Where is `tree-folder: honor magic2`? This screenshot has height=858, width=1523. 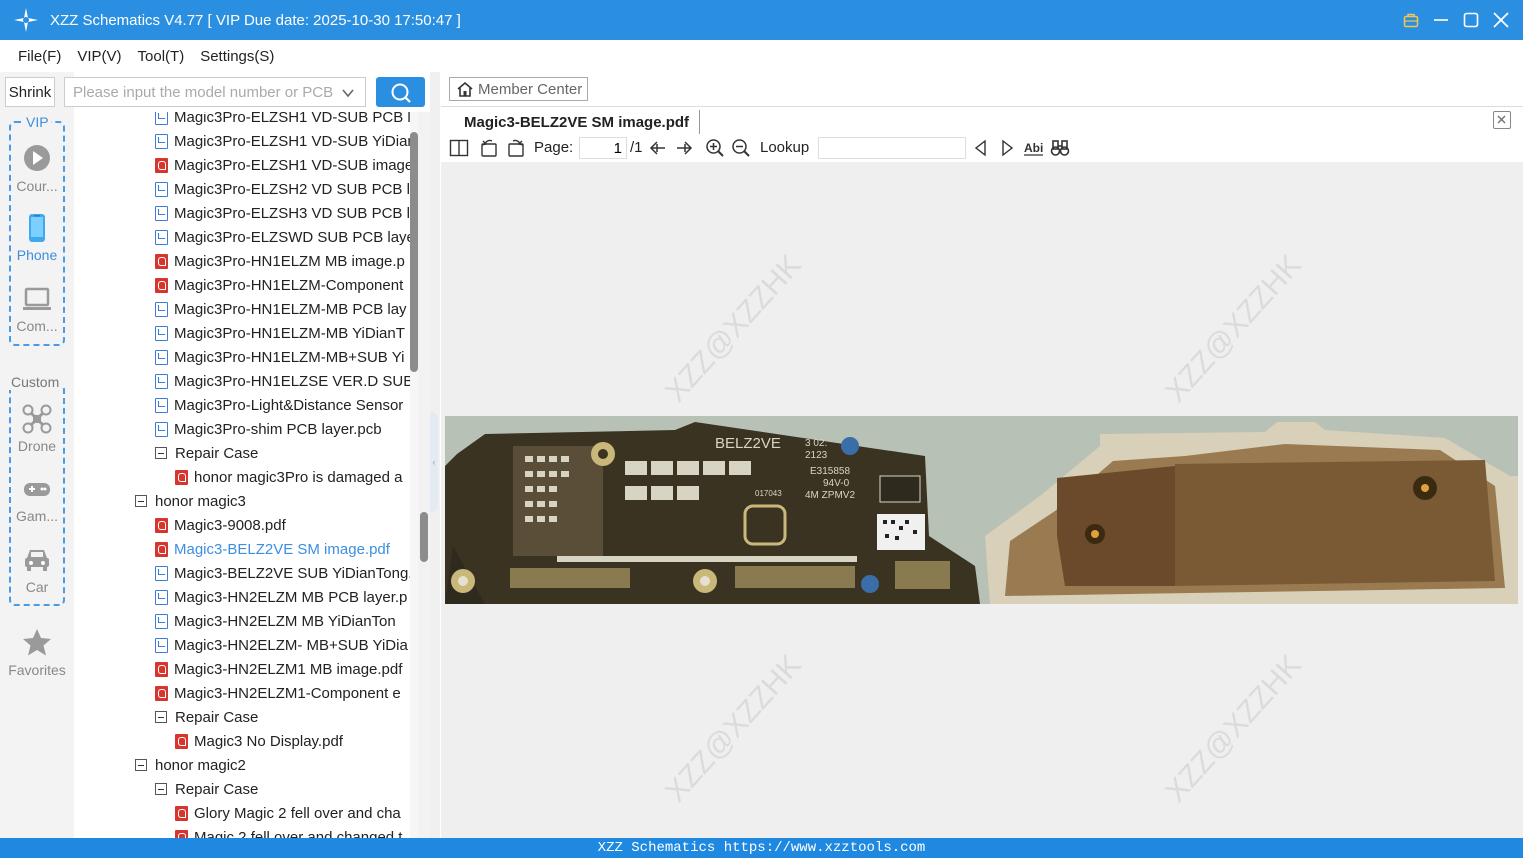
tree-folder: honor magic2 is located at coordinates (272, 765).